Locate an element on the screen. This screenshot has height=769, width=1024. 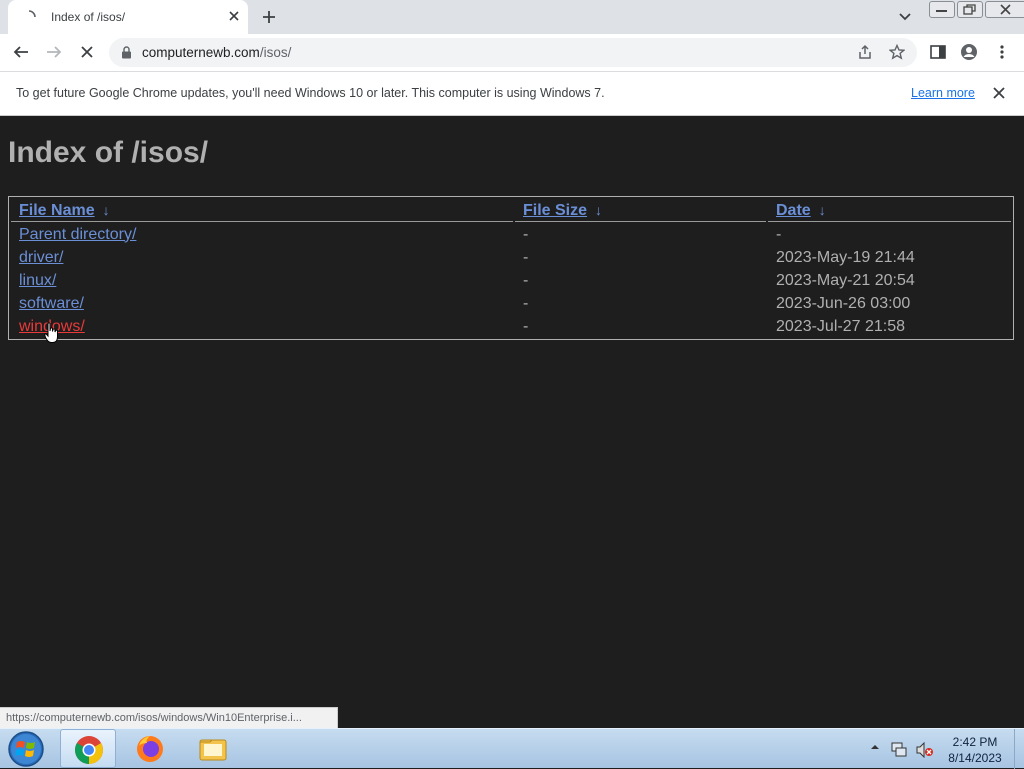
header-file-name: File Name ↓ is located at coordinates (262, 210).